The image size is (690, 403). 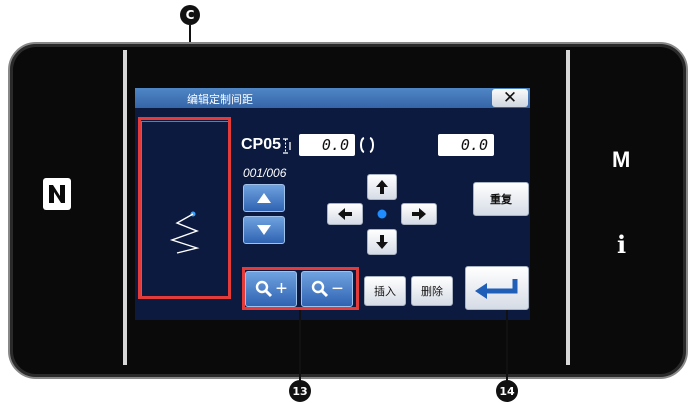 What do you see at coordinates (621, 244) in the screenshot?
I see `info-button: i` at bounding box center [621, 244].